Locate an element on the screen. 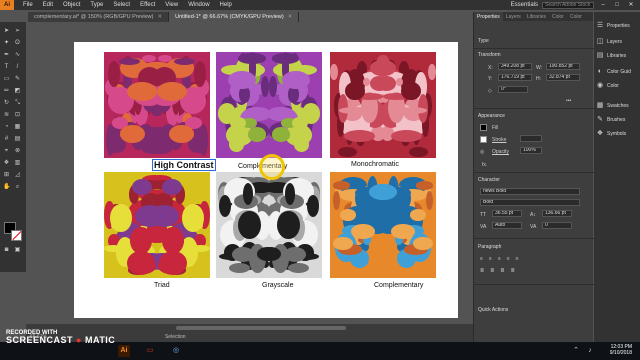 The width and height of the screenshot is (640, 360). pattern-tile-complementary is located at coordinates (269, 105).